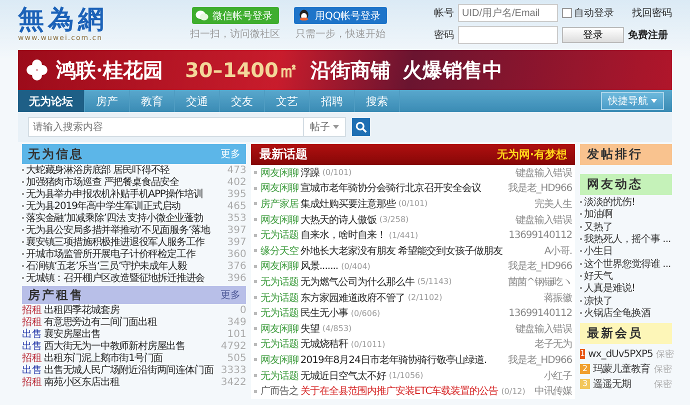 Image resolution: width=690 pixels, height=405 pixels. What do you see at coordinates (352, 297) in the screenshot?
I see `topic-link: 东方家园难道政府不管了` at bounding box center [352, 297].